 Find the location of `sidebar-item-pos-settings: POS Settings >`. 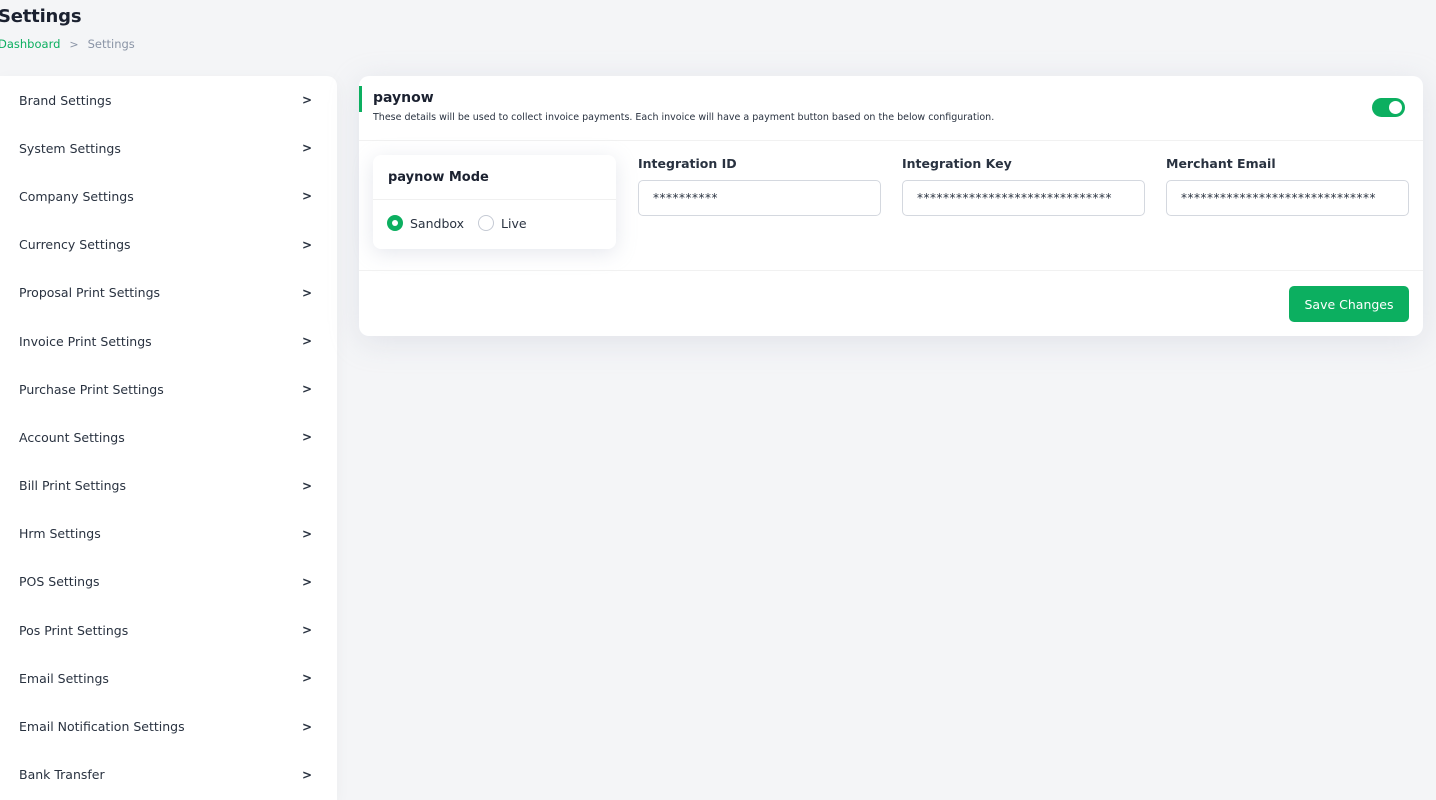

sidebar-item-pos-settings: POS Settings > is located at coordinates (168, 582).